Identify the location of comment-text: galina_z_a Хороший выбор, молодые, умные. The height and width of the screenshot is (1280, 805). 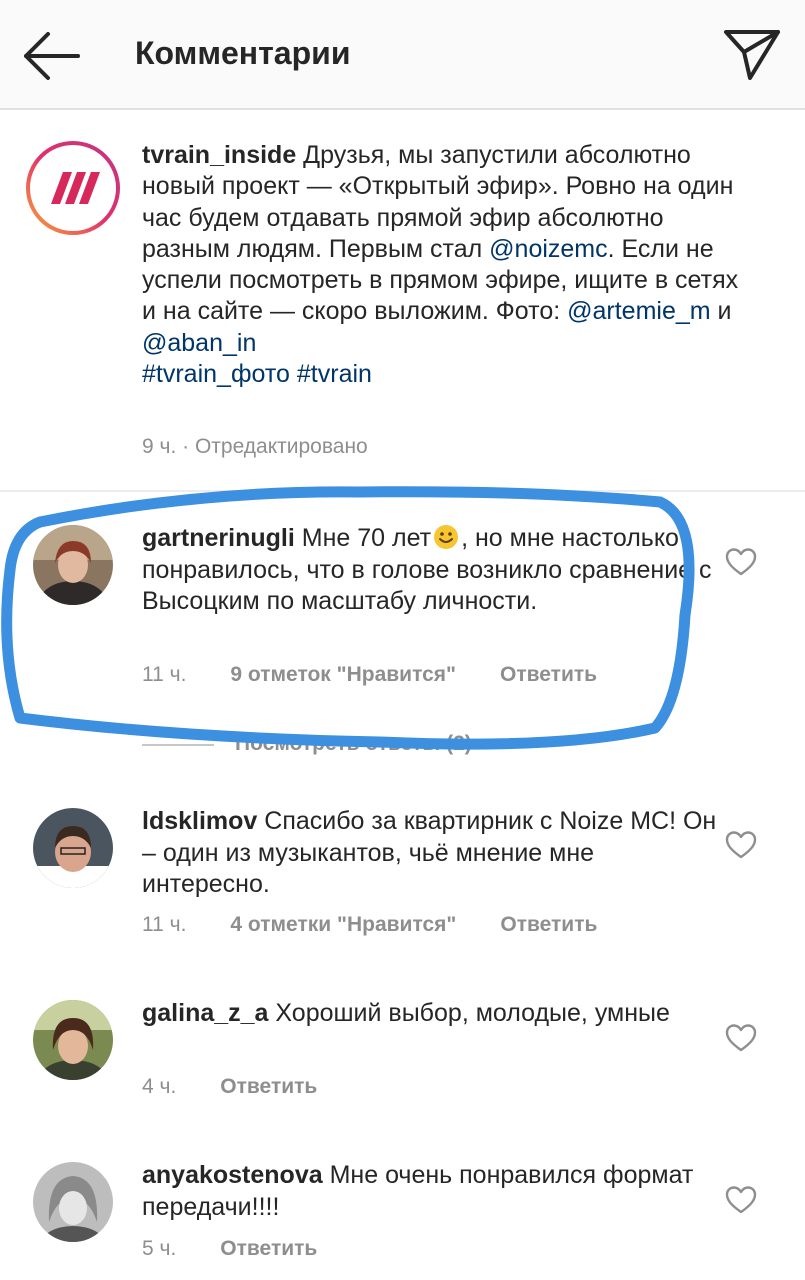
(429, 1014).